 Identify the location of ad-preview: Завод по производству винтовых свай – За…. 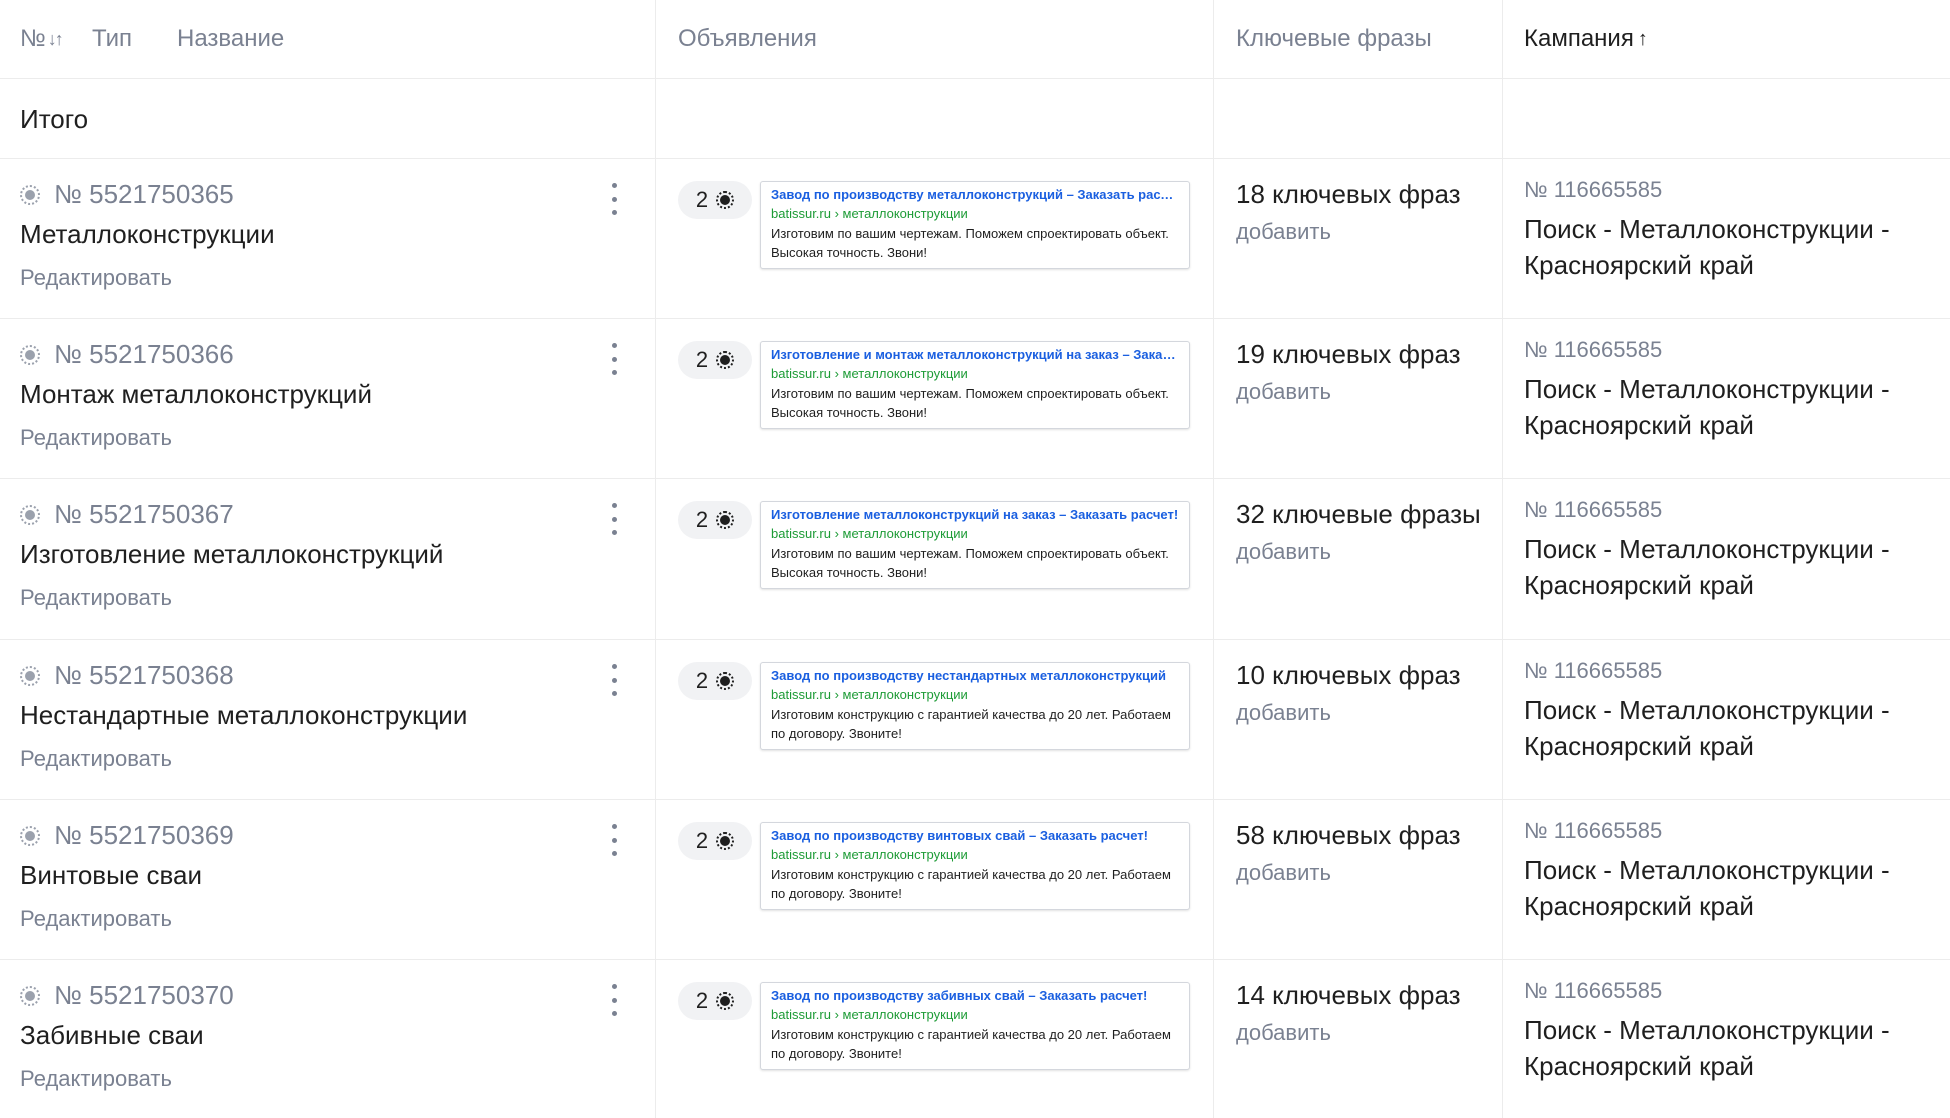
(975, 866).